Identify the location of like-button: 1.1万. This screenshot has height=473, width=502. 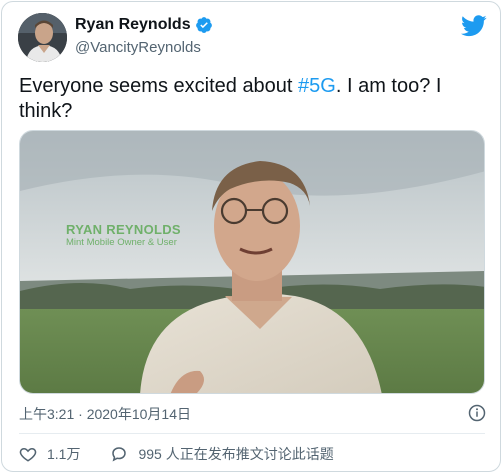
(49, 454).